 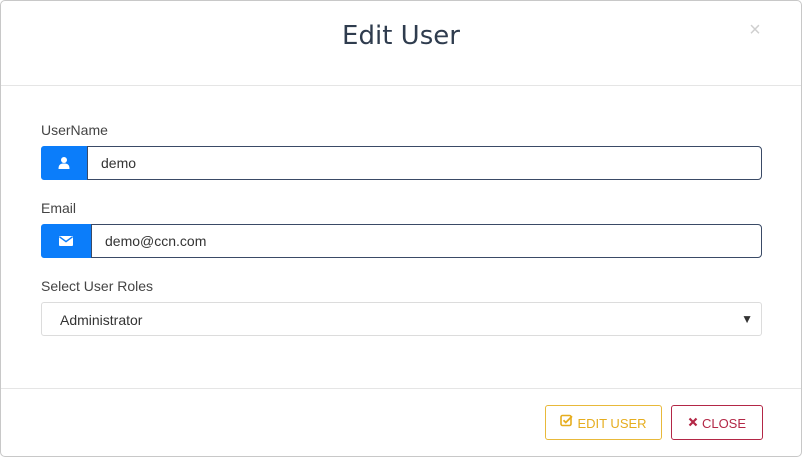 What do you see at coordinates (401, 319) in the screenshot?
I see `roles-select: Administrator ▼` at bounding box center [401, 319].